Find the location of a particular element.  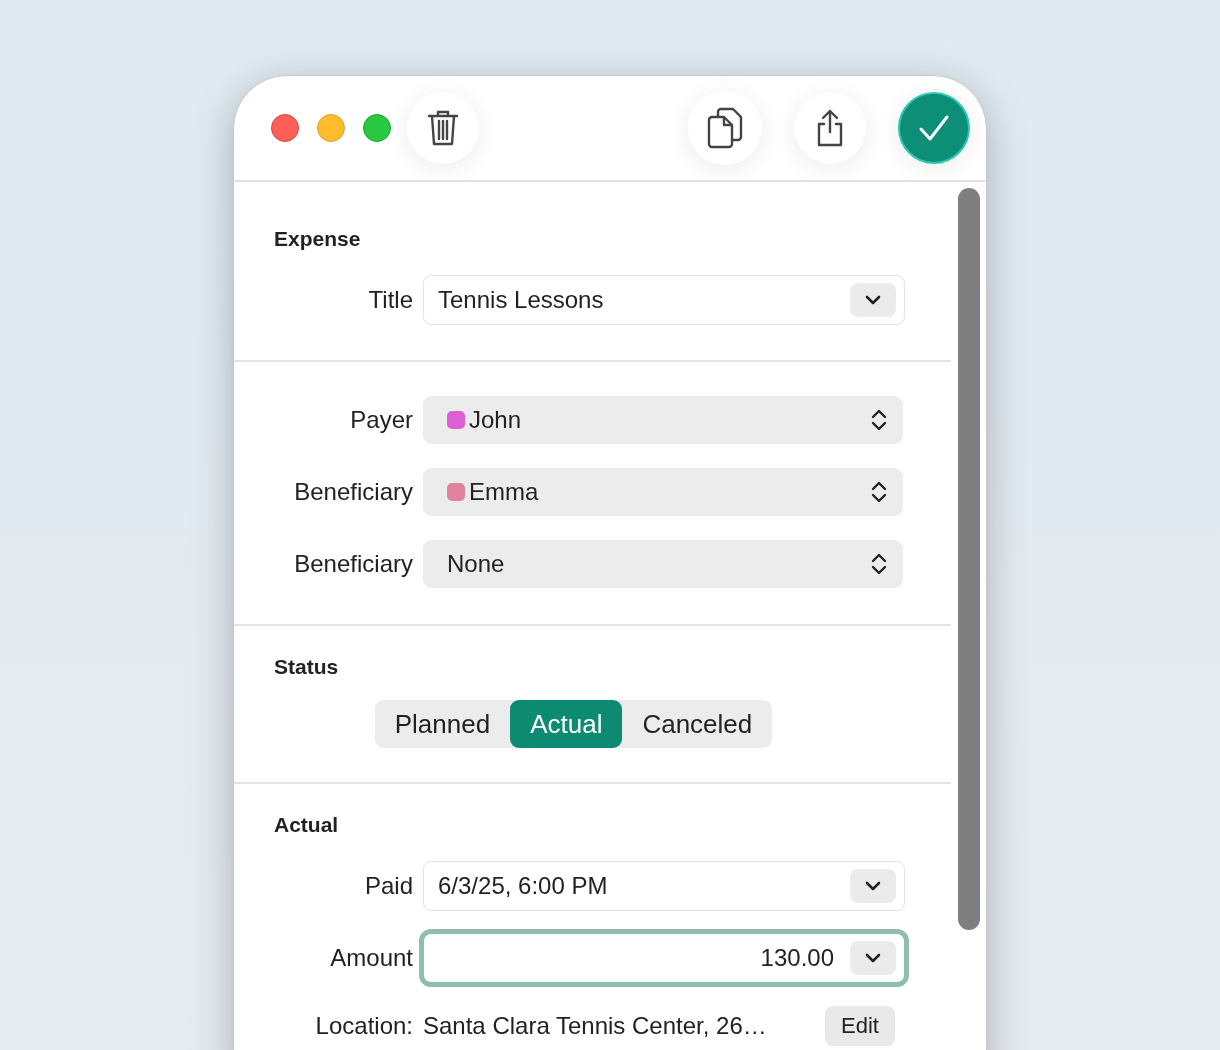

field-label: Amount is located at coordinates (371, 958).